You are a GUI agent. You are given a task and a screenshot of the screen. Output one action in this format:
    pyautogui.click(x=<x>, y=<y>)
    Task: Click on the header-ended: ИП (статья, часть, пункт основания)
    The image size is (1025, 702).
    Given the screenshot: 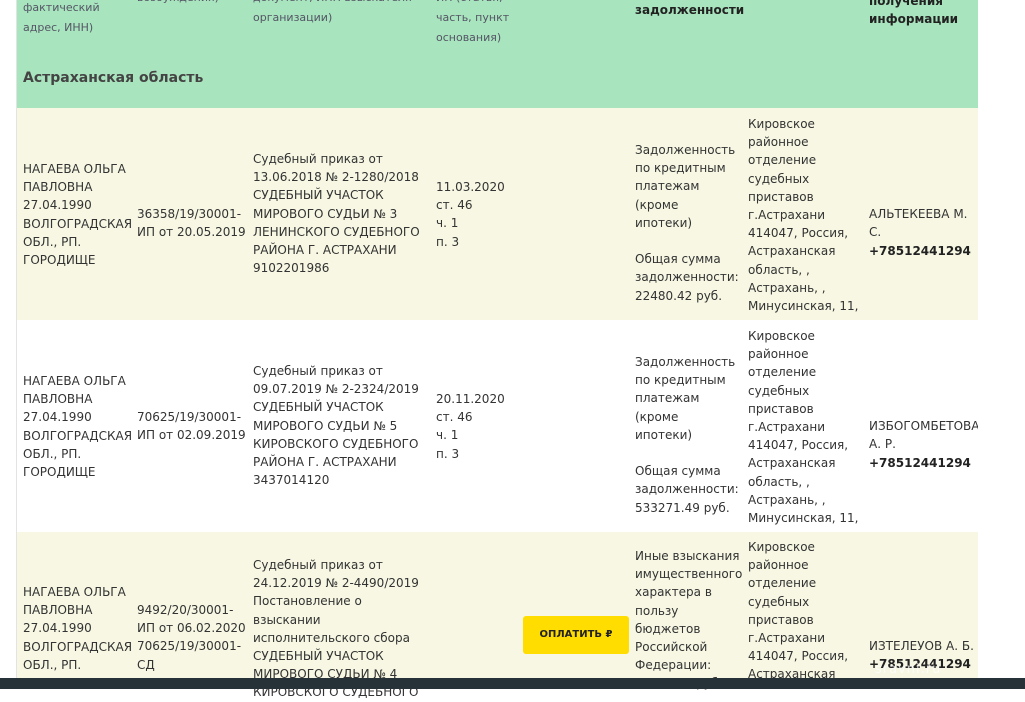 What is the action you would take?
    pyautogui.click(x=473, y=22)
    